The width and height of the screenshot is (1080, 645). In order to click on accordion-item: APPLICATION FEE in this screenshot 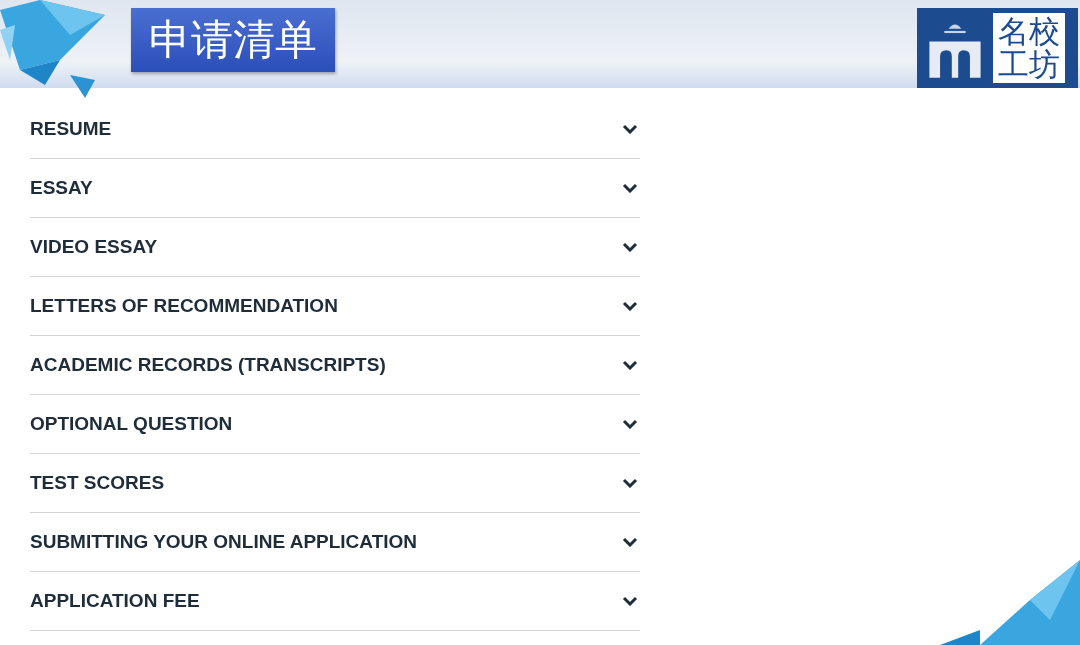, I will do `click(335, 601)`.